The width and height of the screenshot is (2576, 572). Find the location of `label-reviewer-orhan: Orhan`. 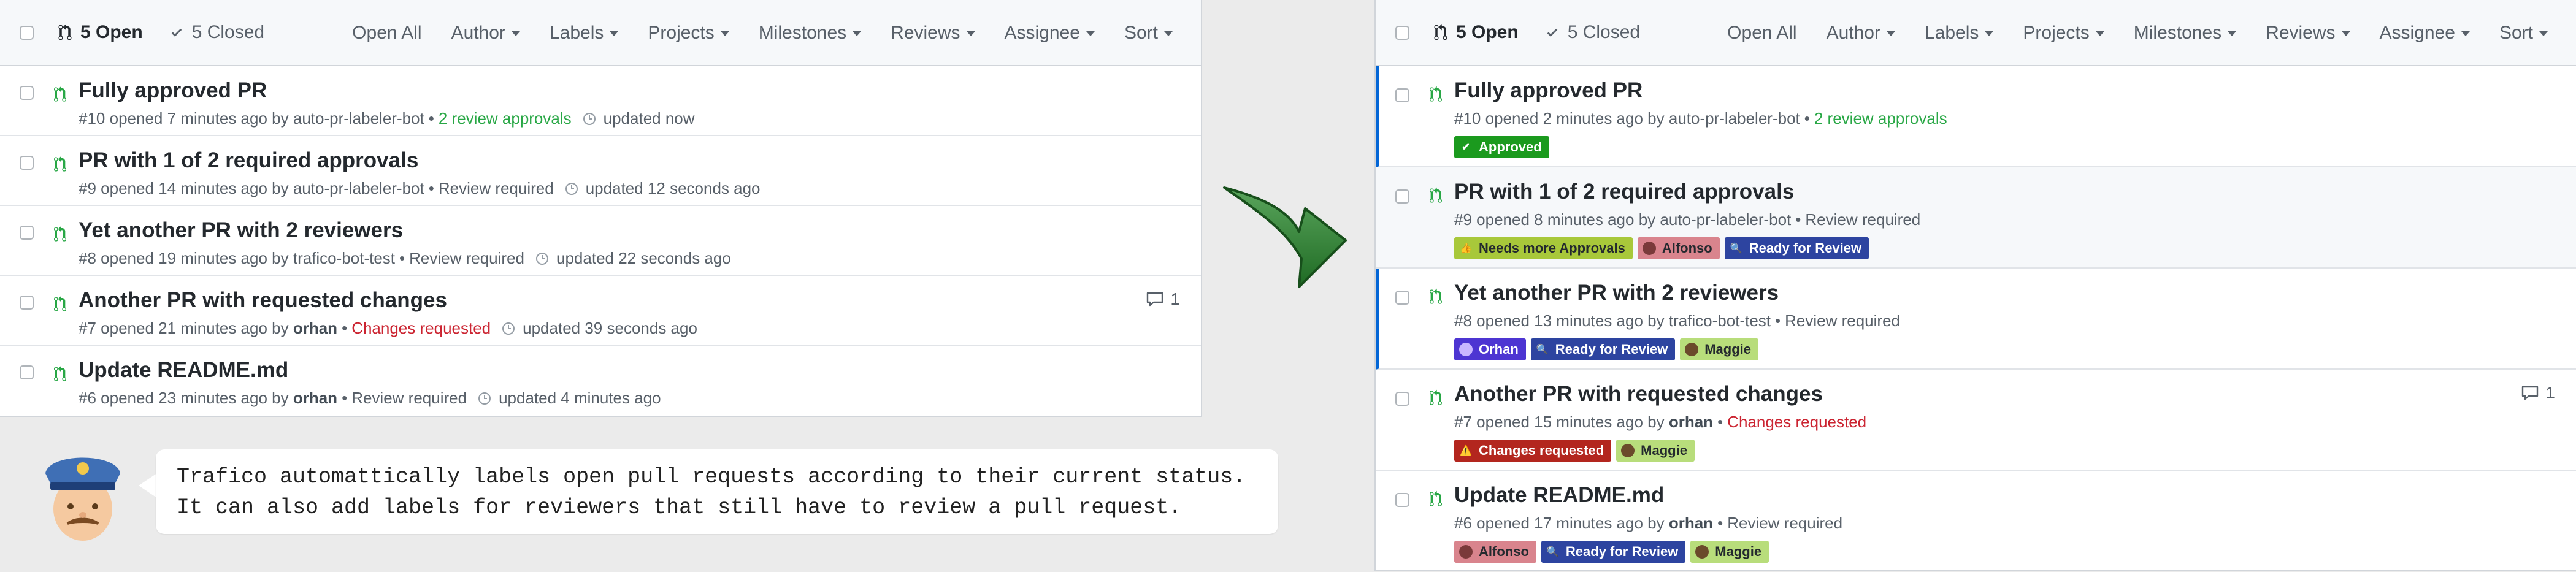

label-reviewer-orhan: Orhan is located at coordinates (1490, 349).